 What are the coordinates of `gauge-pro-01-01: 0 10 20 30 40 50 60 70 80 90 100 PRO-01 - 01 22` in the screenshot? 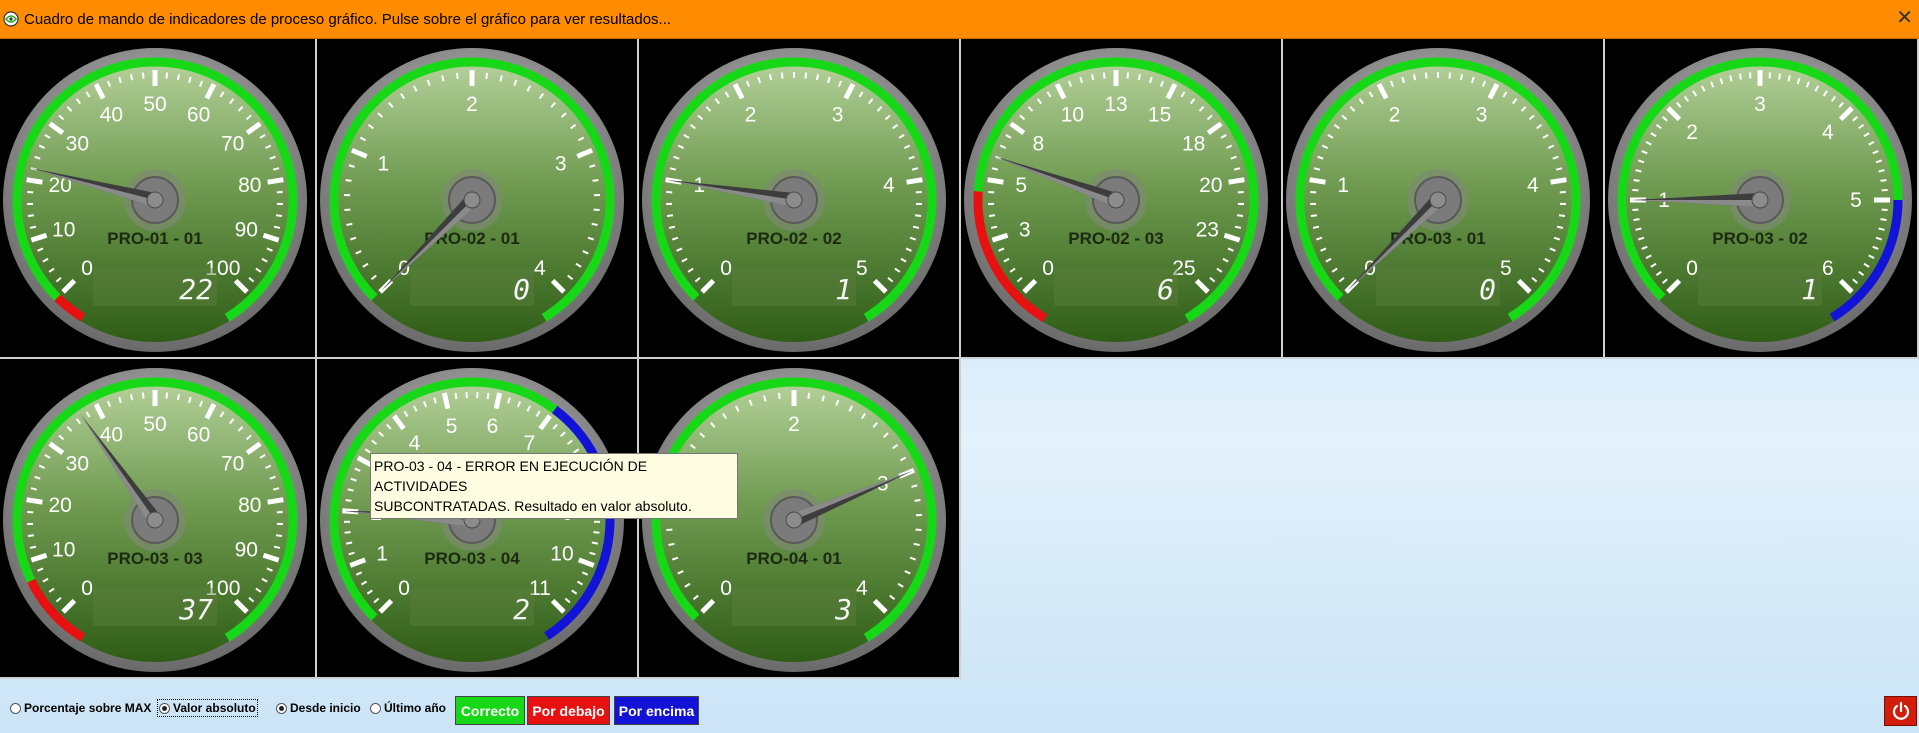 It's located at (158, 199).